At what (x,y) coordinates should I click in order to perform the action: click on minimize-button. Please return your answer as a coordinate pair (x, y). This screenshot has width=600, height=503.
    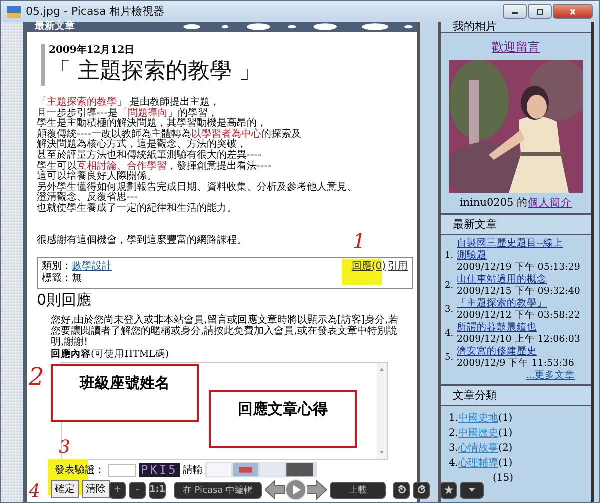
    Looking at the image, I should click on (515, 11).